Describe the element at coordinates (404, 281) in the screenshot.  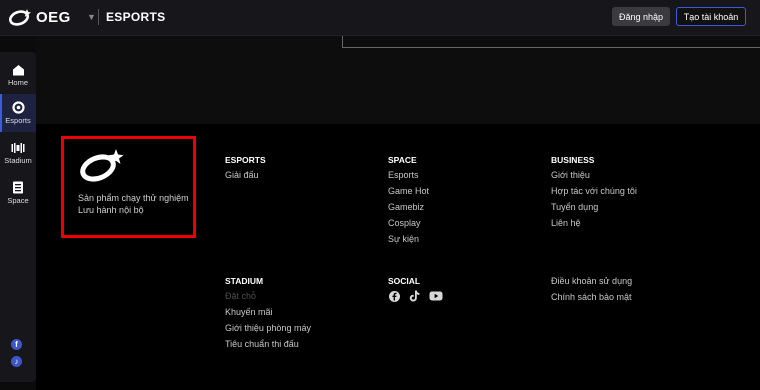
I see `footer-heading-social: SOCIAL` at that location.